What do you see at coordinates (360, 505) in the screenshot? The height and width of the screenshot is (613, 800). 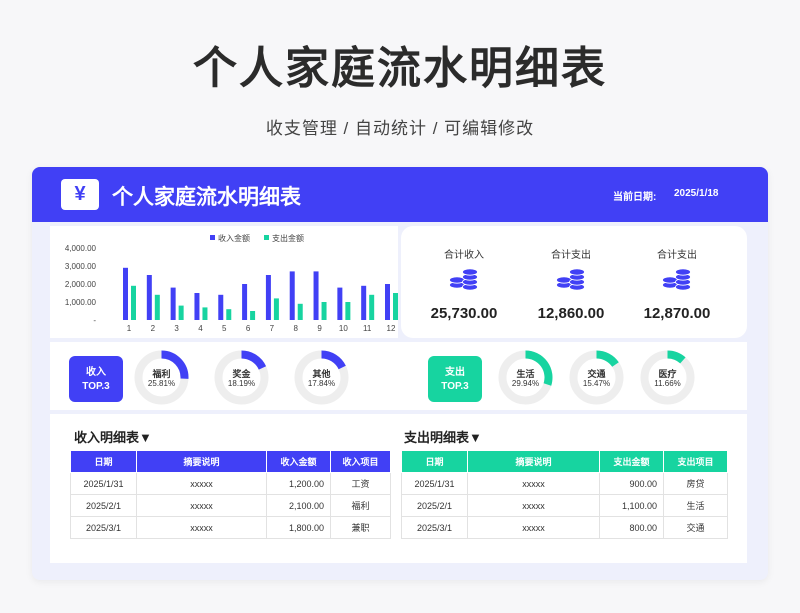 I see `table-cell: 福利` at bounding box center [360, 505].